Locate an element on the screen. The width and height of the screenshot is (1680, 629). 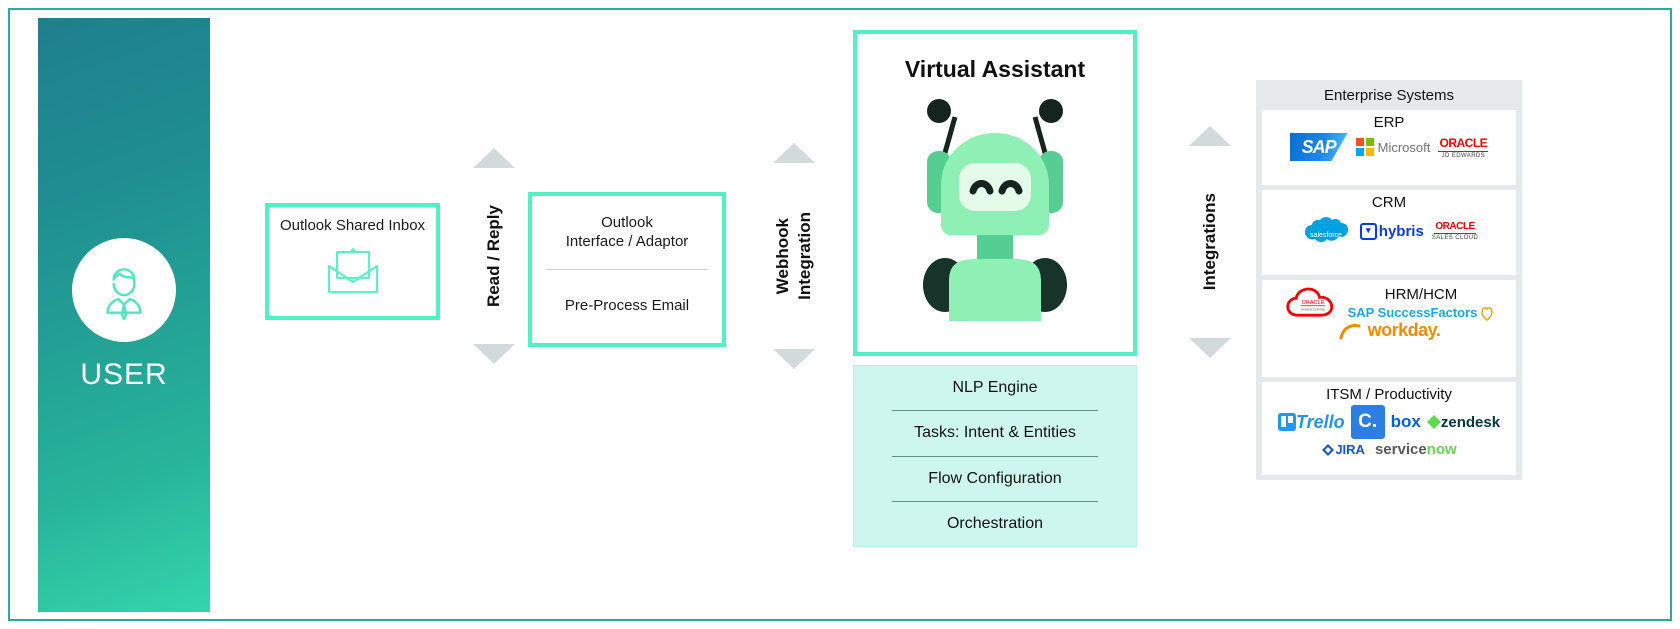
envelope-icon is located at coordinates (352, 271).